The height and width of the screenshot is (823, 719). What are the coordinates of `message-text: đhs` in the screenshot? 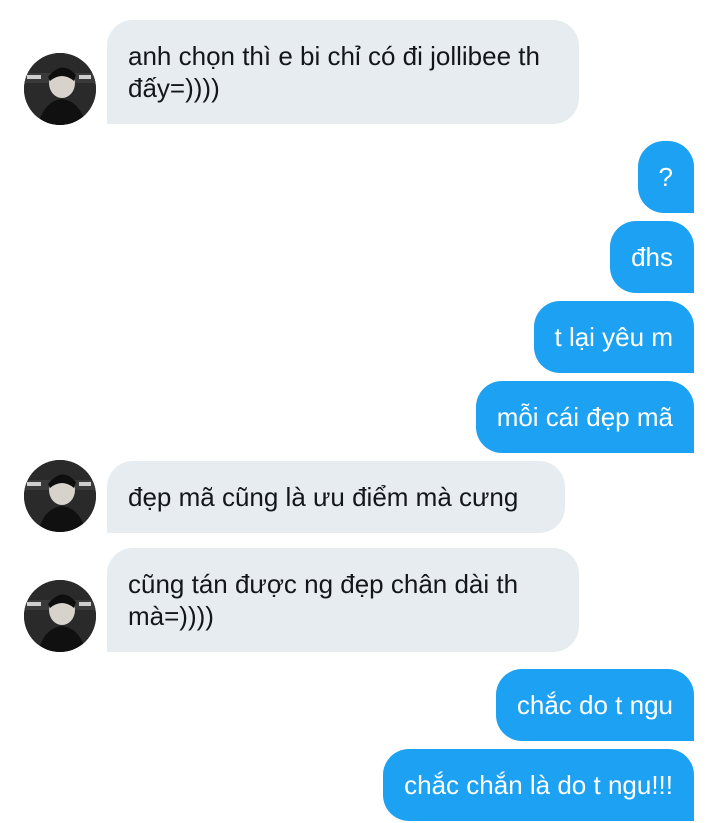 It's located at (652, 257).